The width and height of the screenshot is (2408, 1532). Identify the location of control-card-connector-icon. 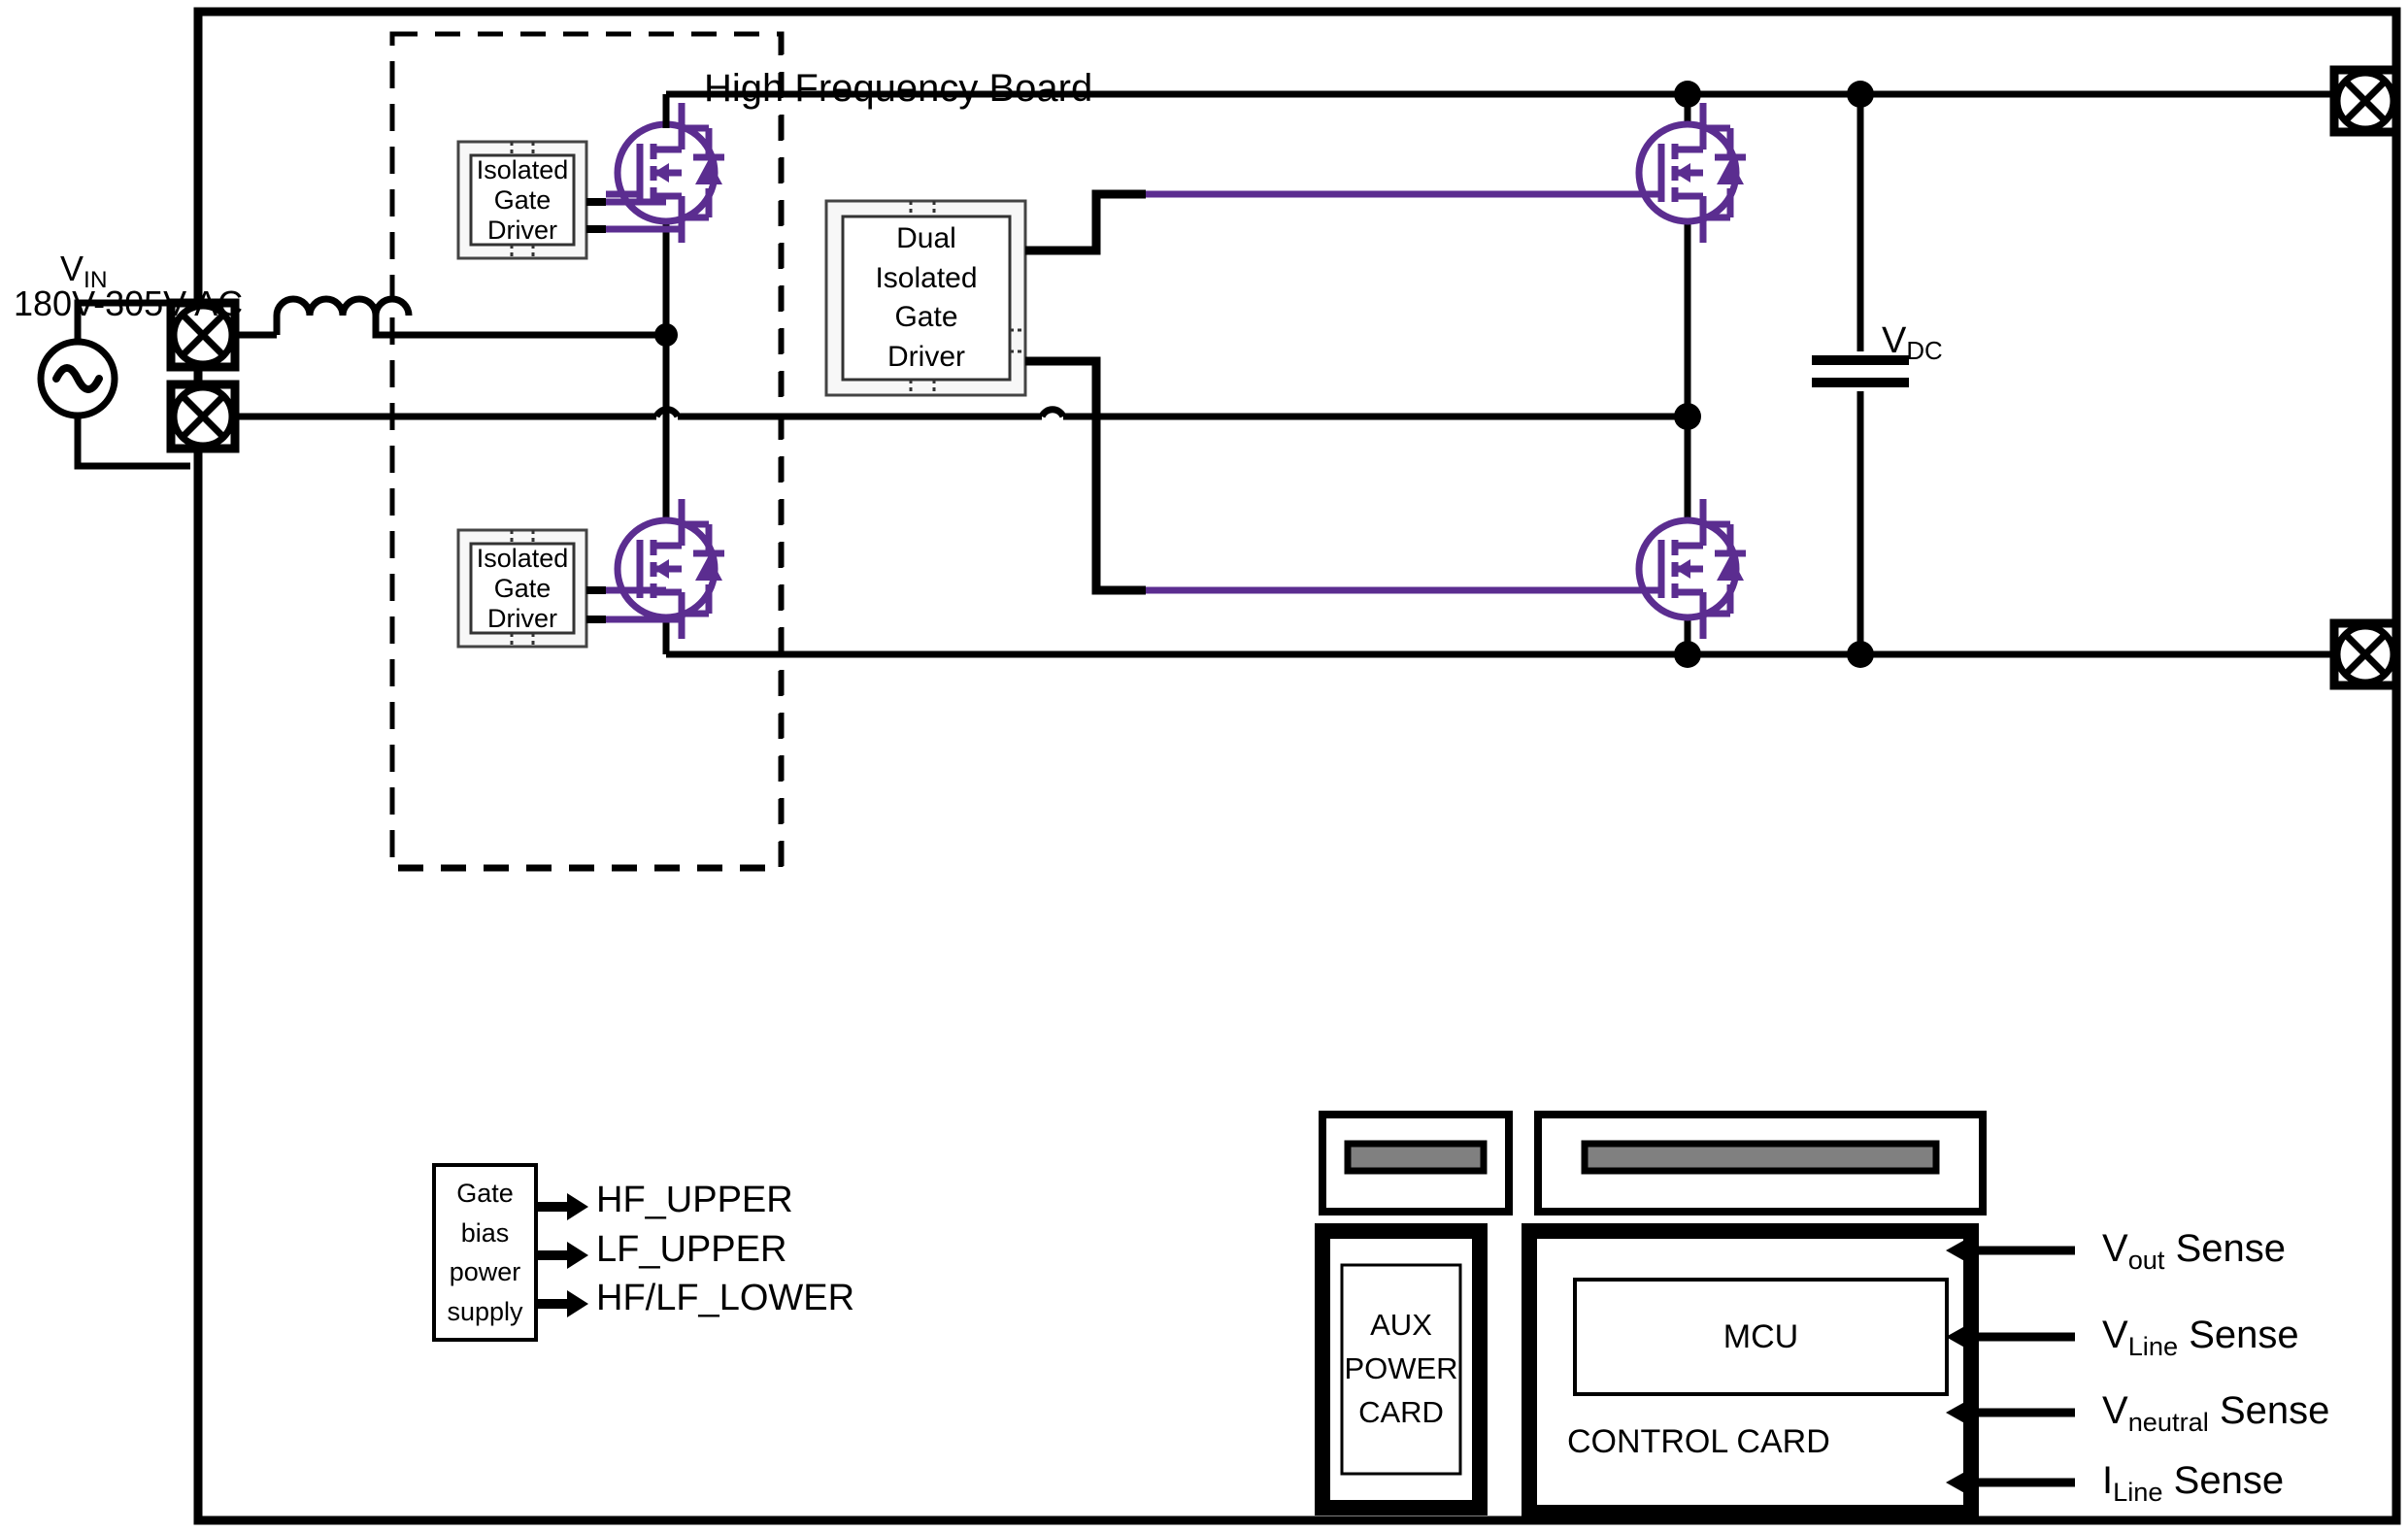
(1761, 1164).